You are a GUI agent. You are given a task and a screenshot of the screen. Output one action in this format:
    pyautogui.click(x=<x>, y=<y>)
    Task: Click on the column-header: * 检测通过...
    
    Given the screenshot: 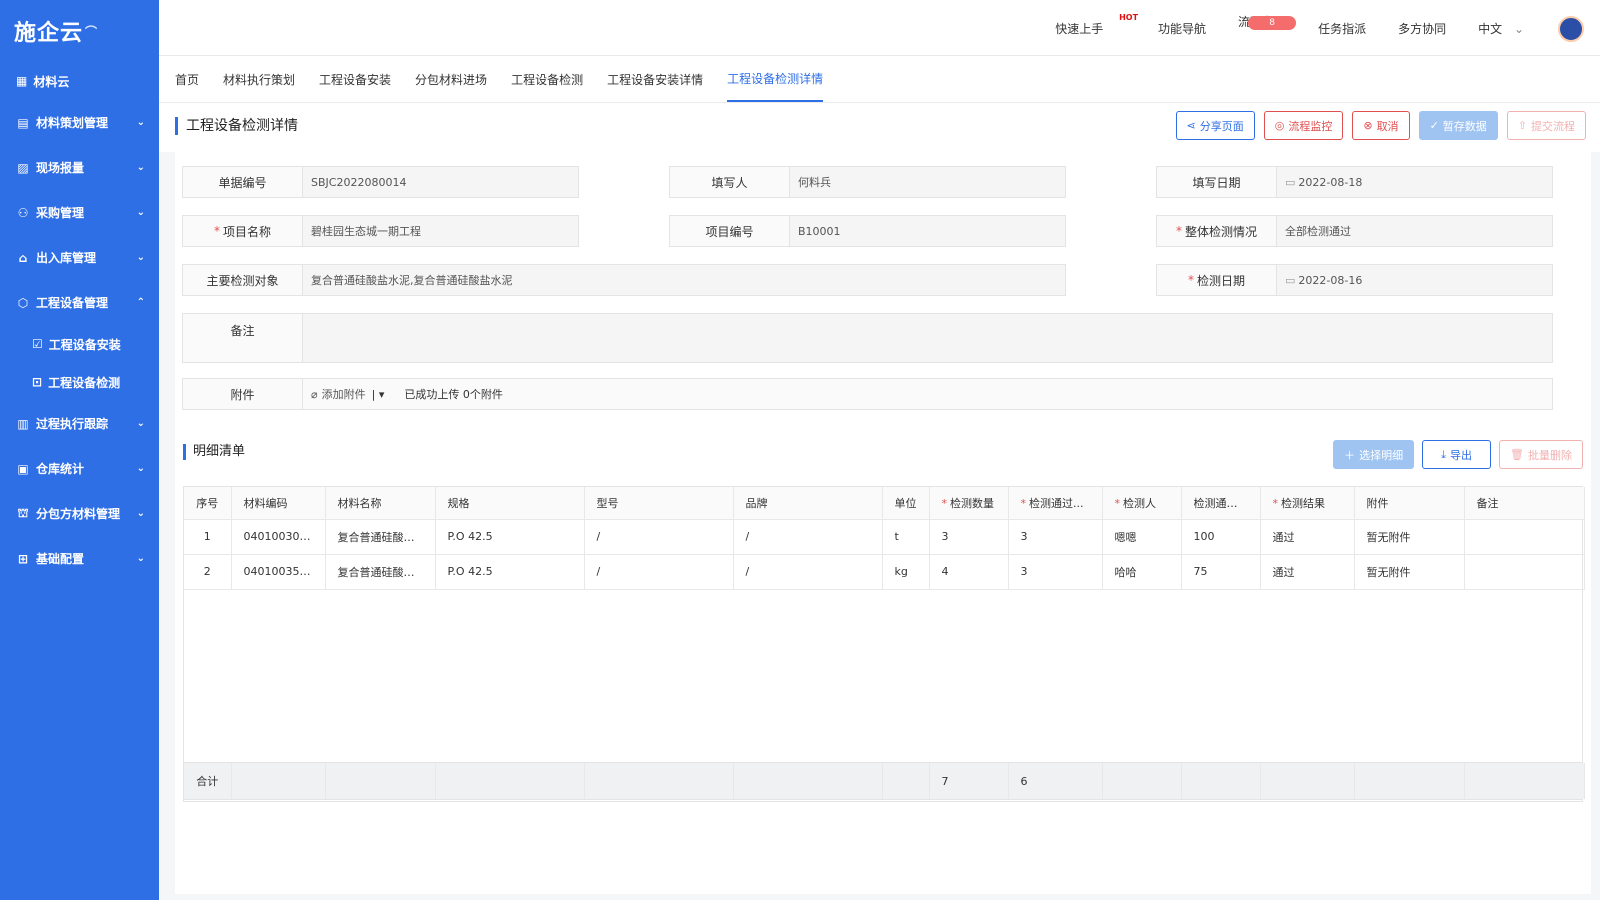 What is the action you would take?
    pyautogui.click(x=1055, y=503)
    